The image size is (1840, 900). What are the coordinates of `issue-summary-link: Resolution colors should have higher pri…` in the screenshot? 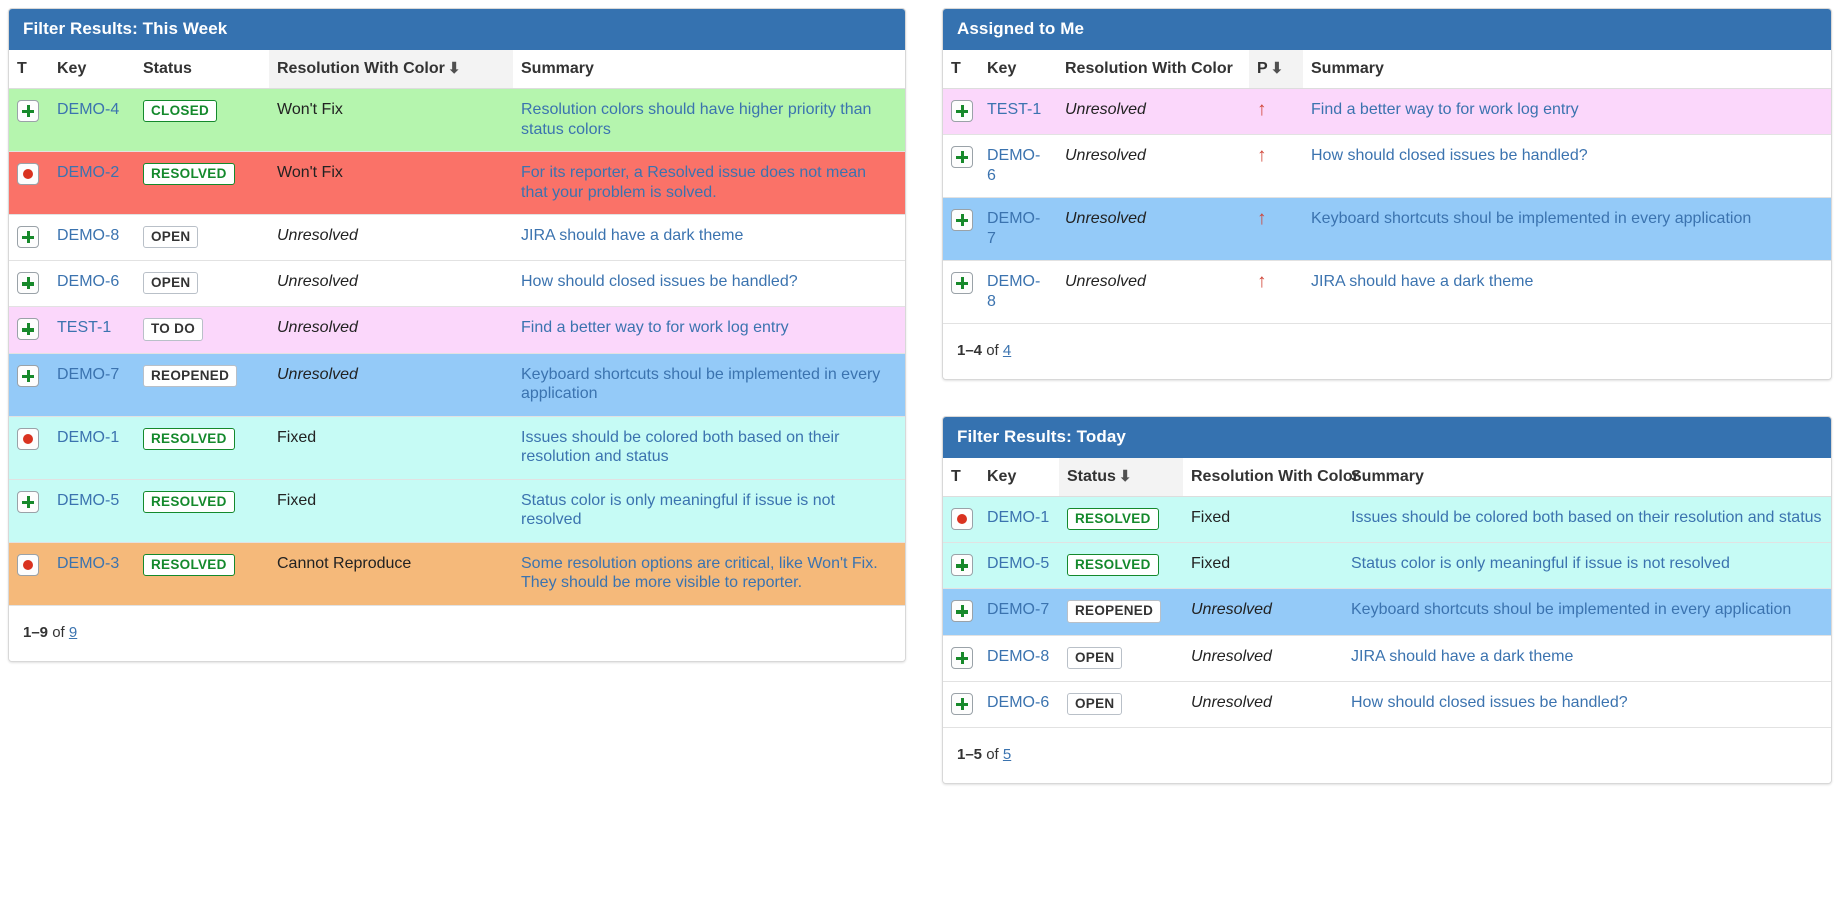 It's located at (696, 119).